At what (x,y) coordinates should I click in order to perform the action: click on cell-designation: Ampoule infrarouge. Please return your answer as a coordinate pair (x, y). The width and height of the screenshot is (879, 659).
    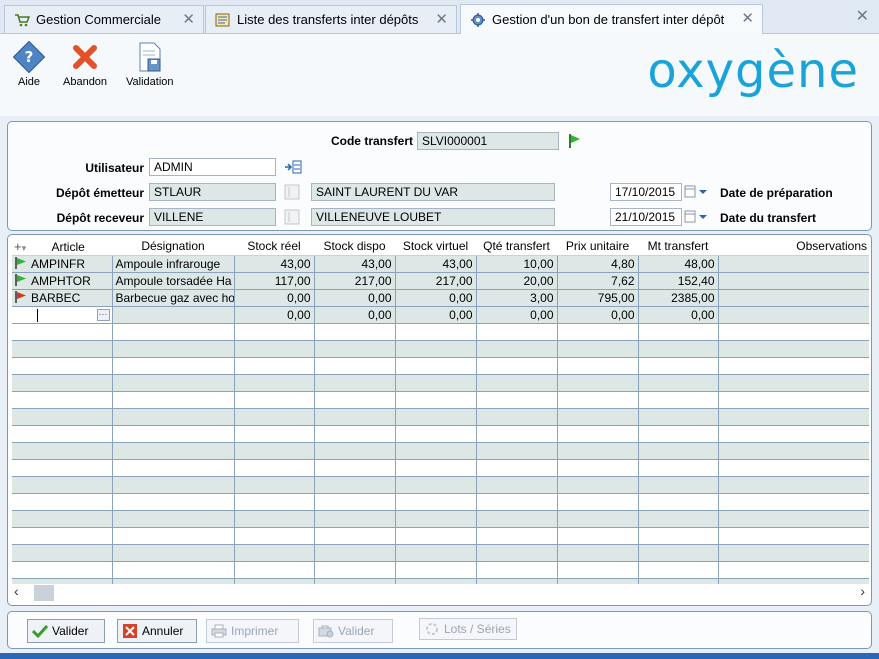
    Looking at the image, I should click on (173, 264).